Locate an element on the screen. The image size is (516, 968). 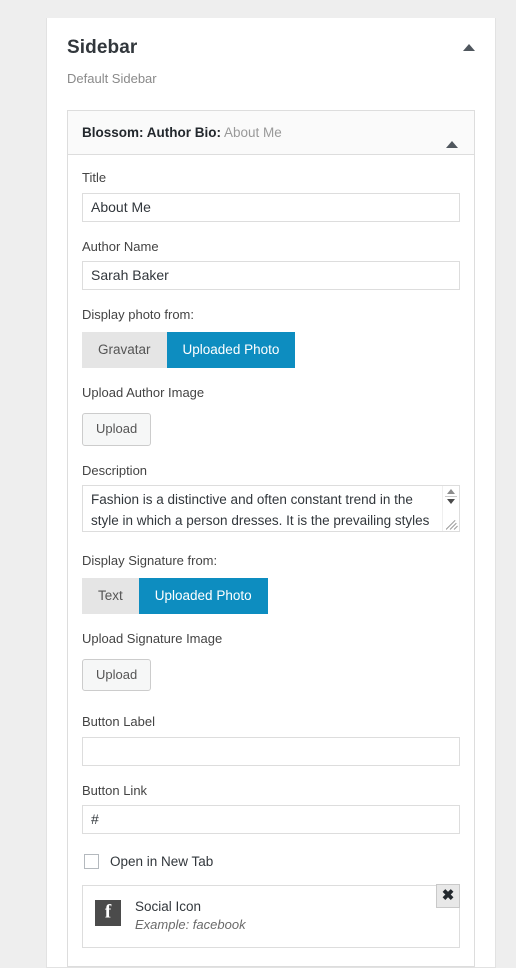
facebook-icon is located at coordinates (108, 912).